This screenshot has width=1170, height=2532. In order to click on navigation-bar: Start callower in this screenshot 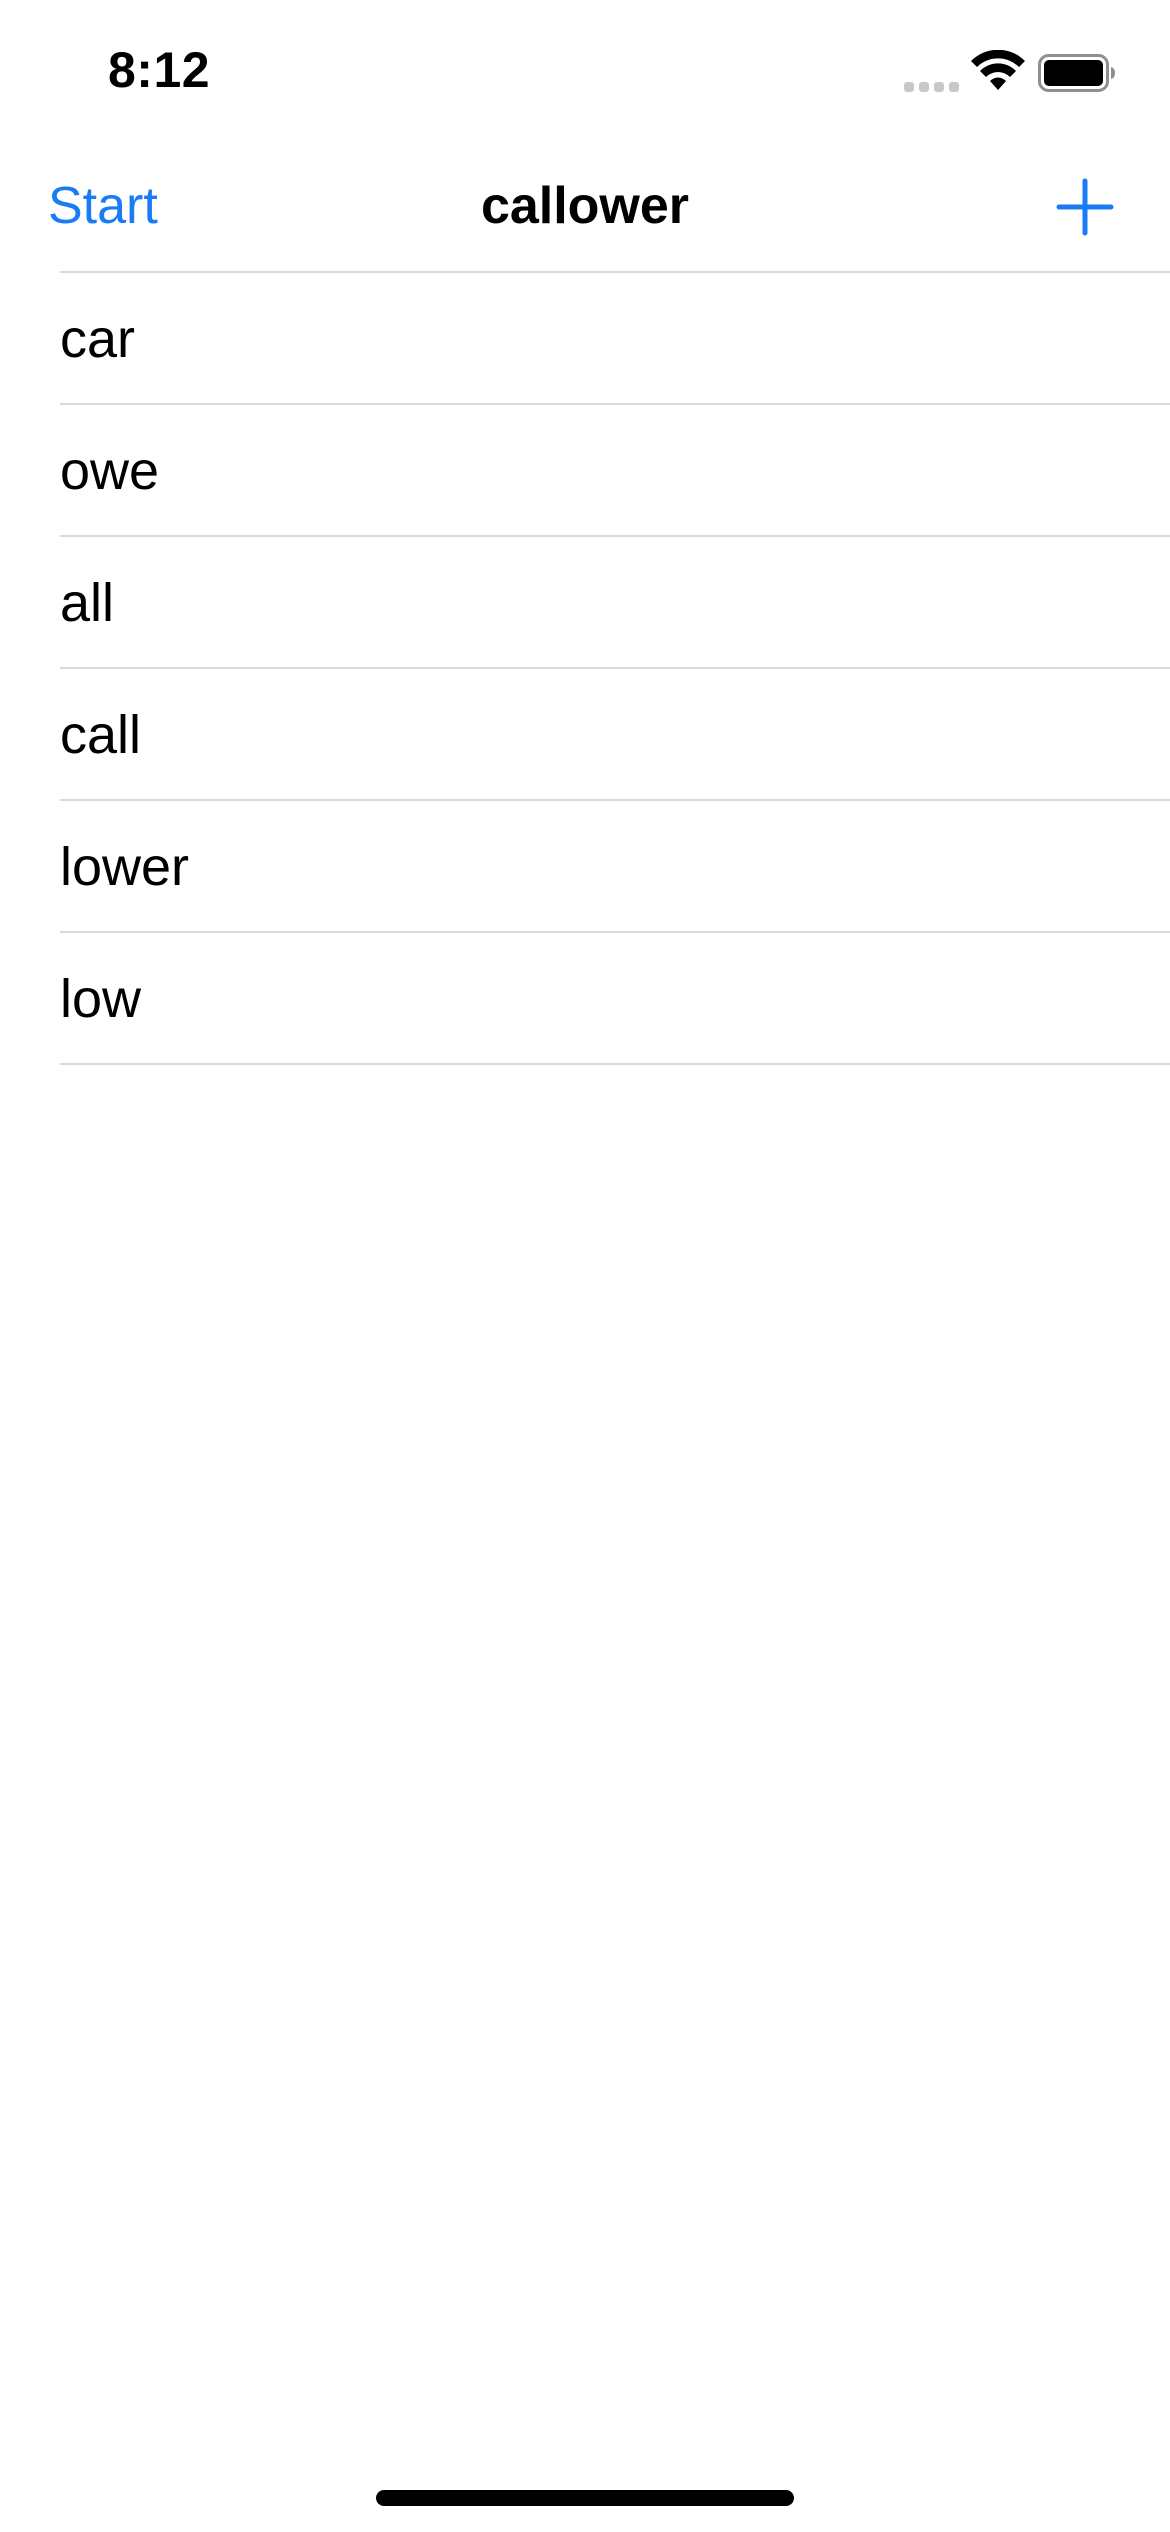, I will do `click(585, 211)`.